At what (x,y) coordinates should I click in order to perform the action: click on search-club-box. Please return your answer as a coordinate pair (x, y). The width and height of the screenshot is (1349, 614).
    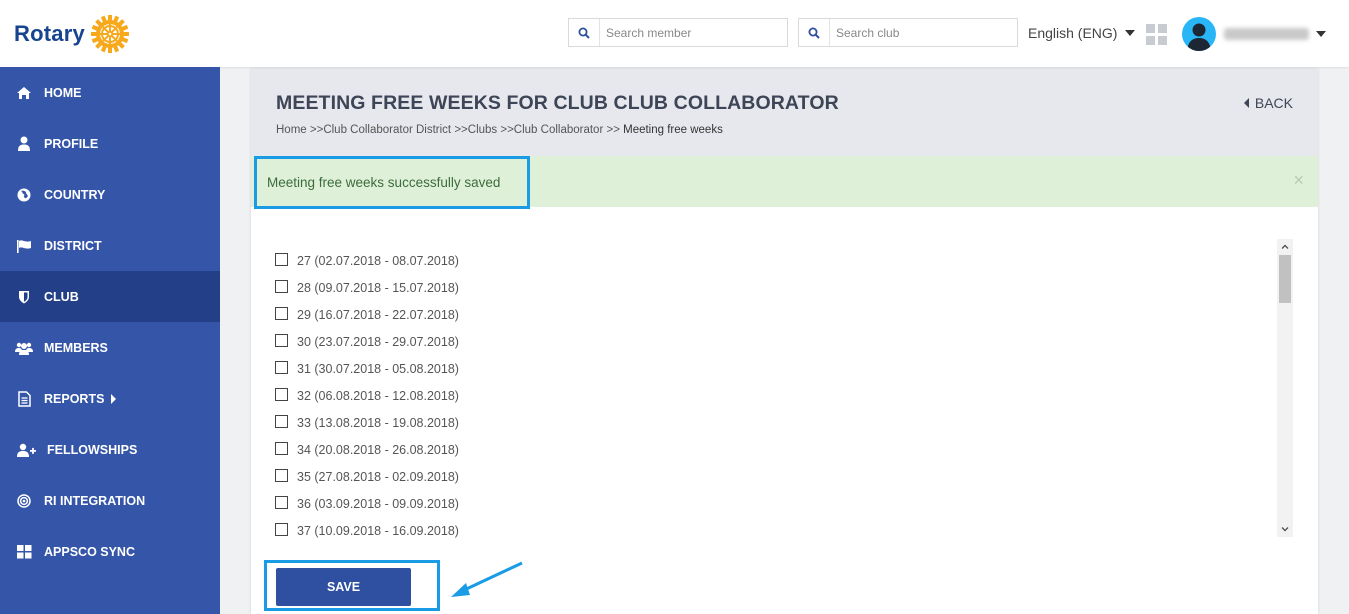
    Looking at the image, I should click on (908, 32).